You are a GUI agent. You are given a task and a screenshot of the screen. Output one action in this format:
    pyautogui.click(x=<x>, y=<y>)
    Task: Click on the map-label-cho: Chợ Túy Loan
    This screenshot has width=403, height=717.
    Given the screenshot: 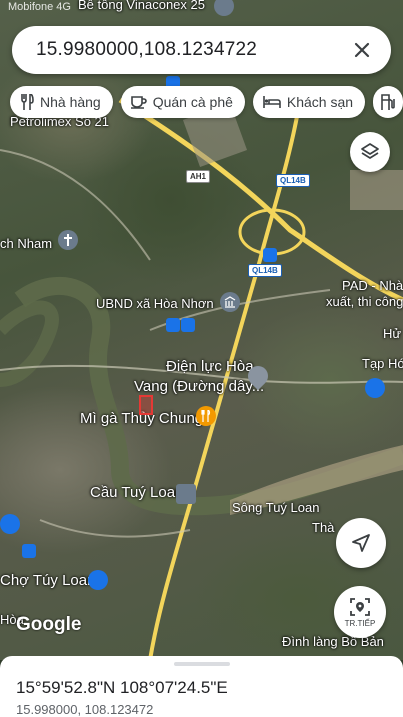 What is the action you would take?
    pyautogui.click(x=47, y=580)
    